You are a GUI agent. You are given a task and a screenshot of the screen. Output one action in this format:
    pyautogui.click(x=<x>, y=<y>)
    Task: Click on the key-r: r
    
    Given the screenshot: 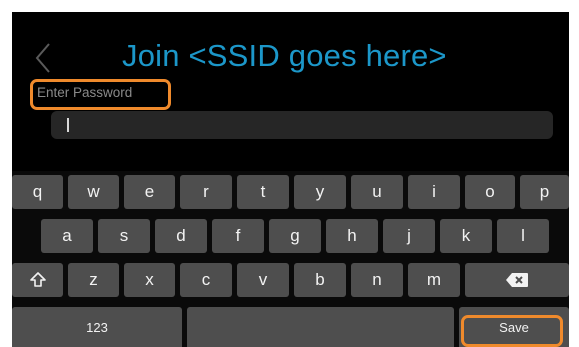 What is the action you would take?
    pyautogui.click(x=206, y=192)
    